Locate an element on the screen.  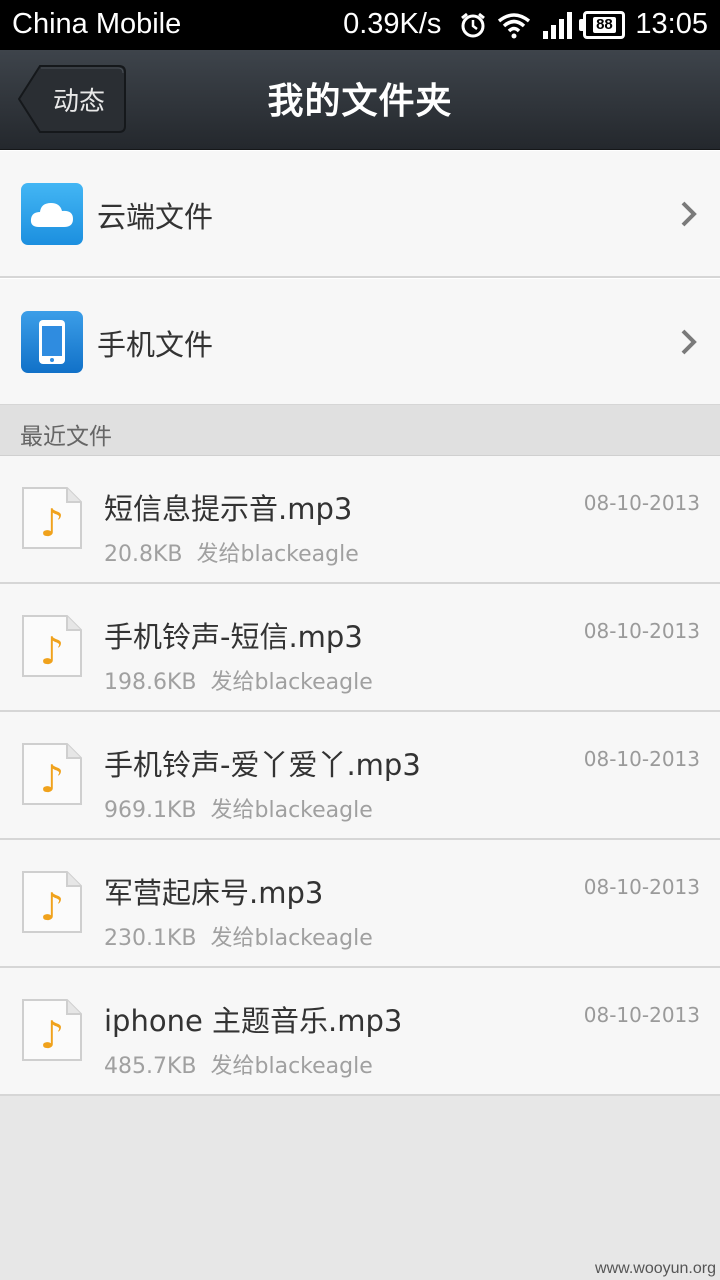
file-meta: 20.8KB 发给blackeagle is located at coordinates (231, 552).